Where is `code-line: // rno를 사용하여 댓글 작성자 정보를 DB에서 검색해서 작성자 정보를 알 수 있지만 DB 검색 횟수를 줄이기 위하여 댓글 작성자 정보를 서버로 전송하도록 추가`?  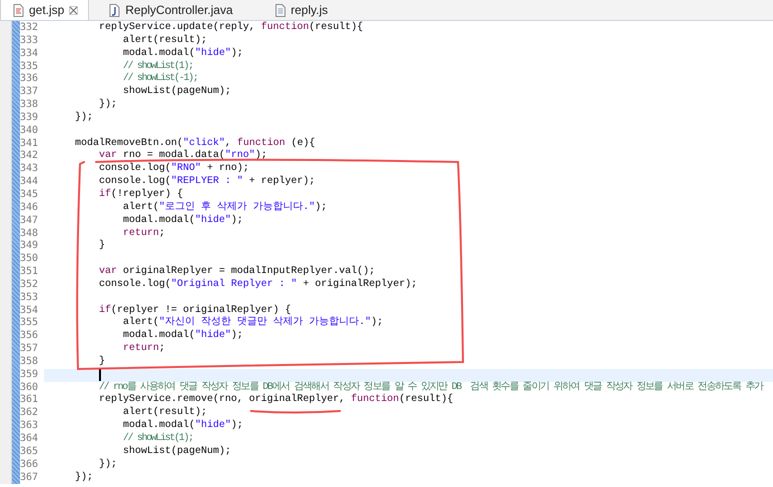
code-line: // rno를 사용하여 댓글 작성자 정보를 DB에서 검색해서 작성자 정보를 알 수 있지만 DB 검색 횟수를 줄이기 위하여 댓글 작성자 정보를 서버로 전송하도록 추가 is located at coordinates (431, 388).